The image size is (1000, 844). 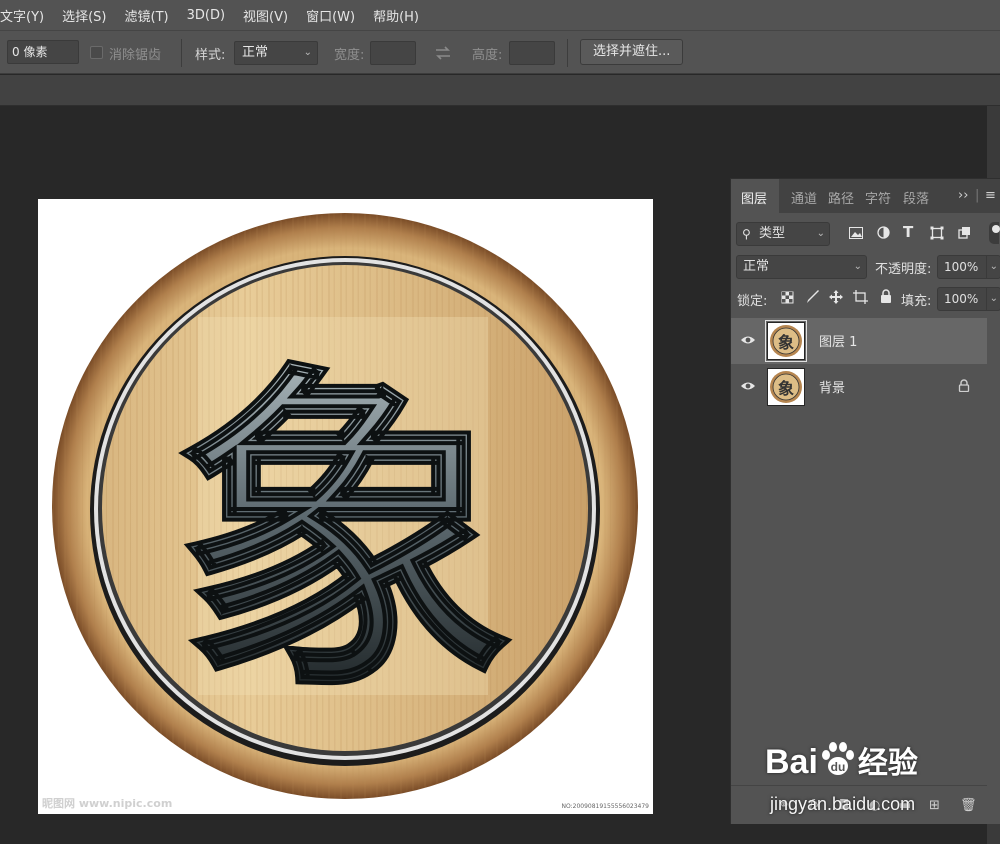 I want to click on pixel-filter-icon, so click(x=856, y=233).